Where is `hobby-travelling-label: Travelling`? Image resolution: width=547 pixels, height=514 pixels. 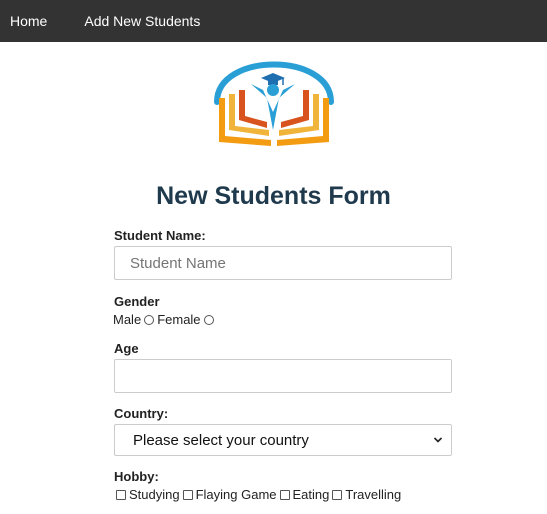
hobby-travelling-label: Travelling is located at coordinates (373, 494).